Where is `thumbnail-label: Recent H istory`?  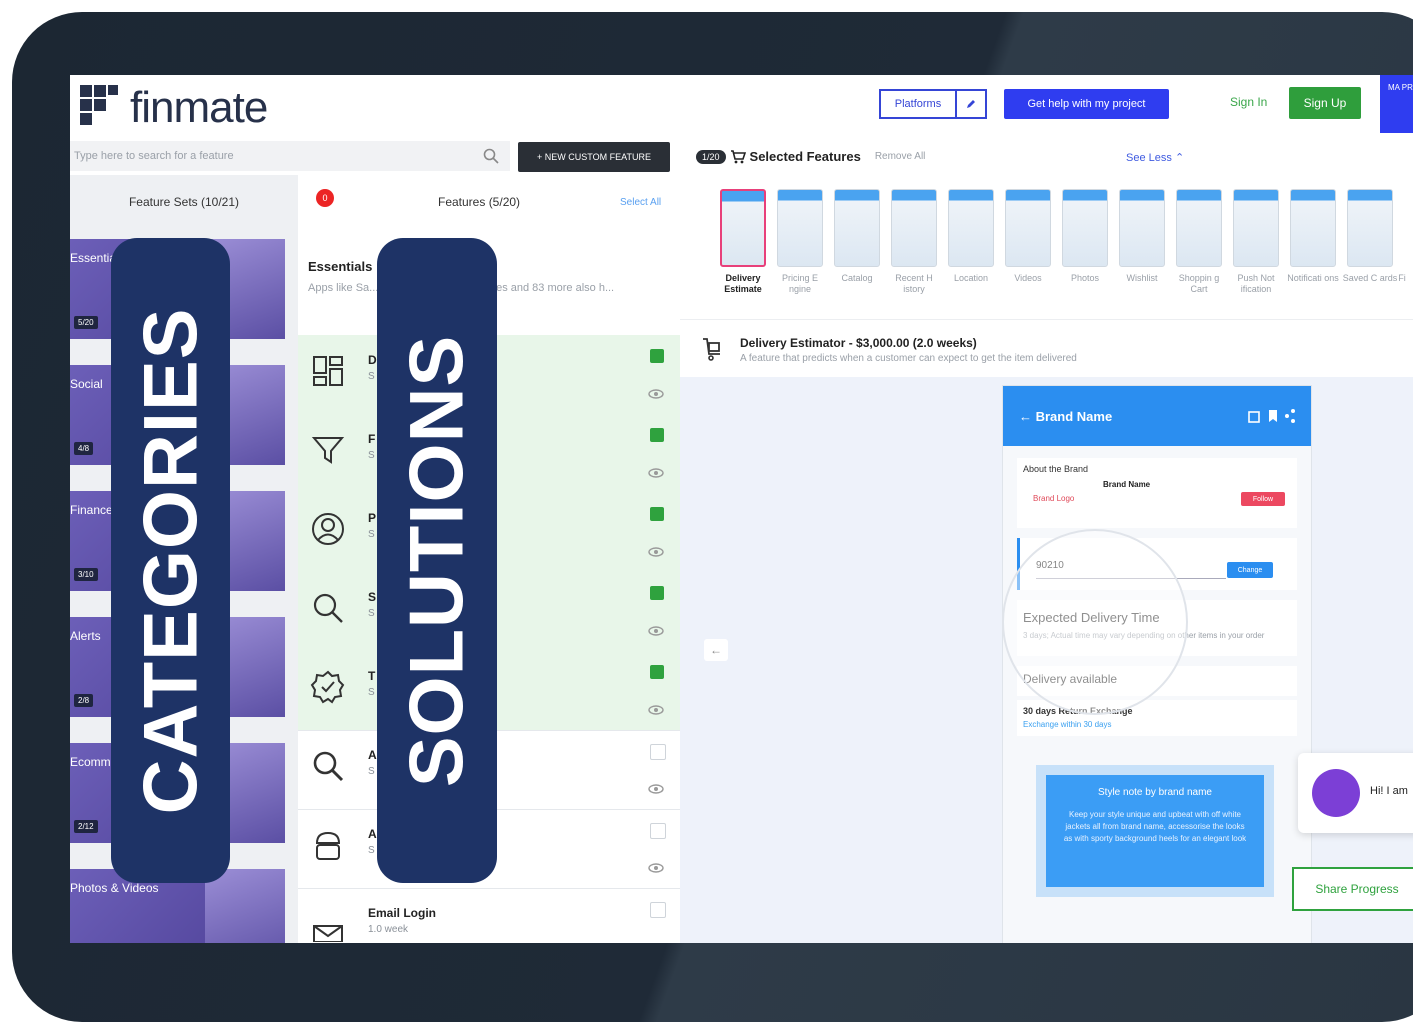 thumbnail-label: Recent H istory is located at coordinates (914, 283).